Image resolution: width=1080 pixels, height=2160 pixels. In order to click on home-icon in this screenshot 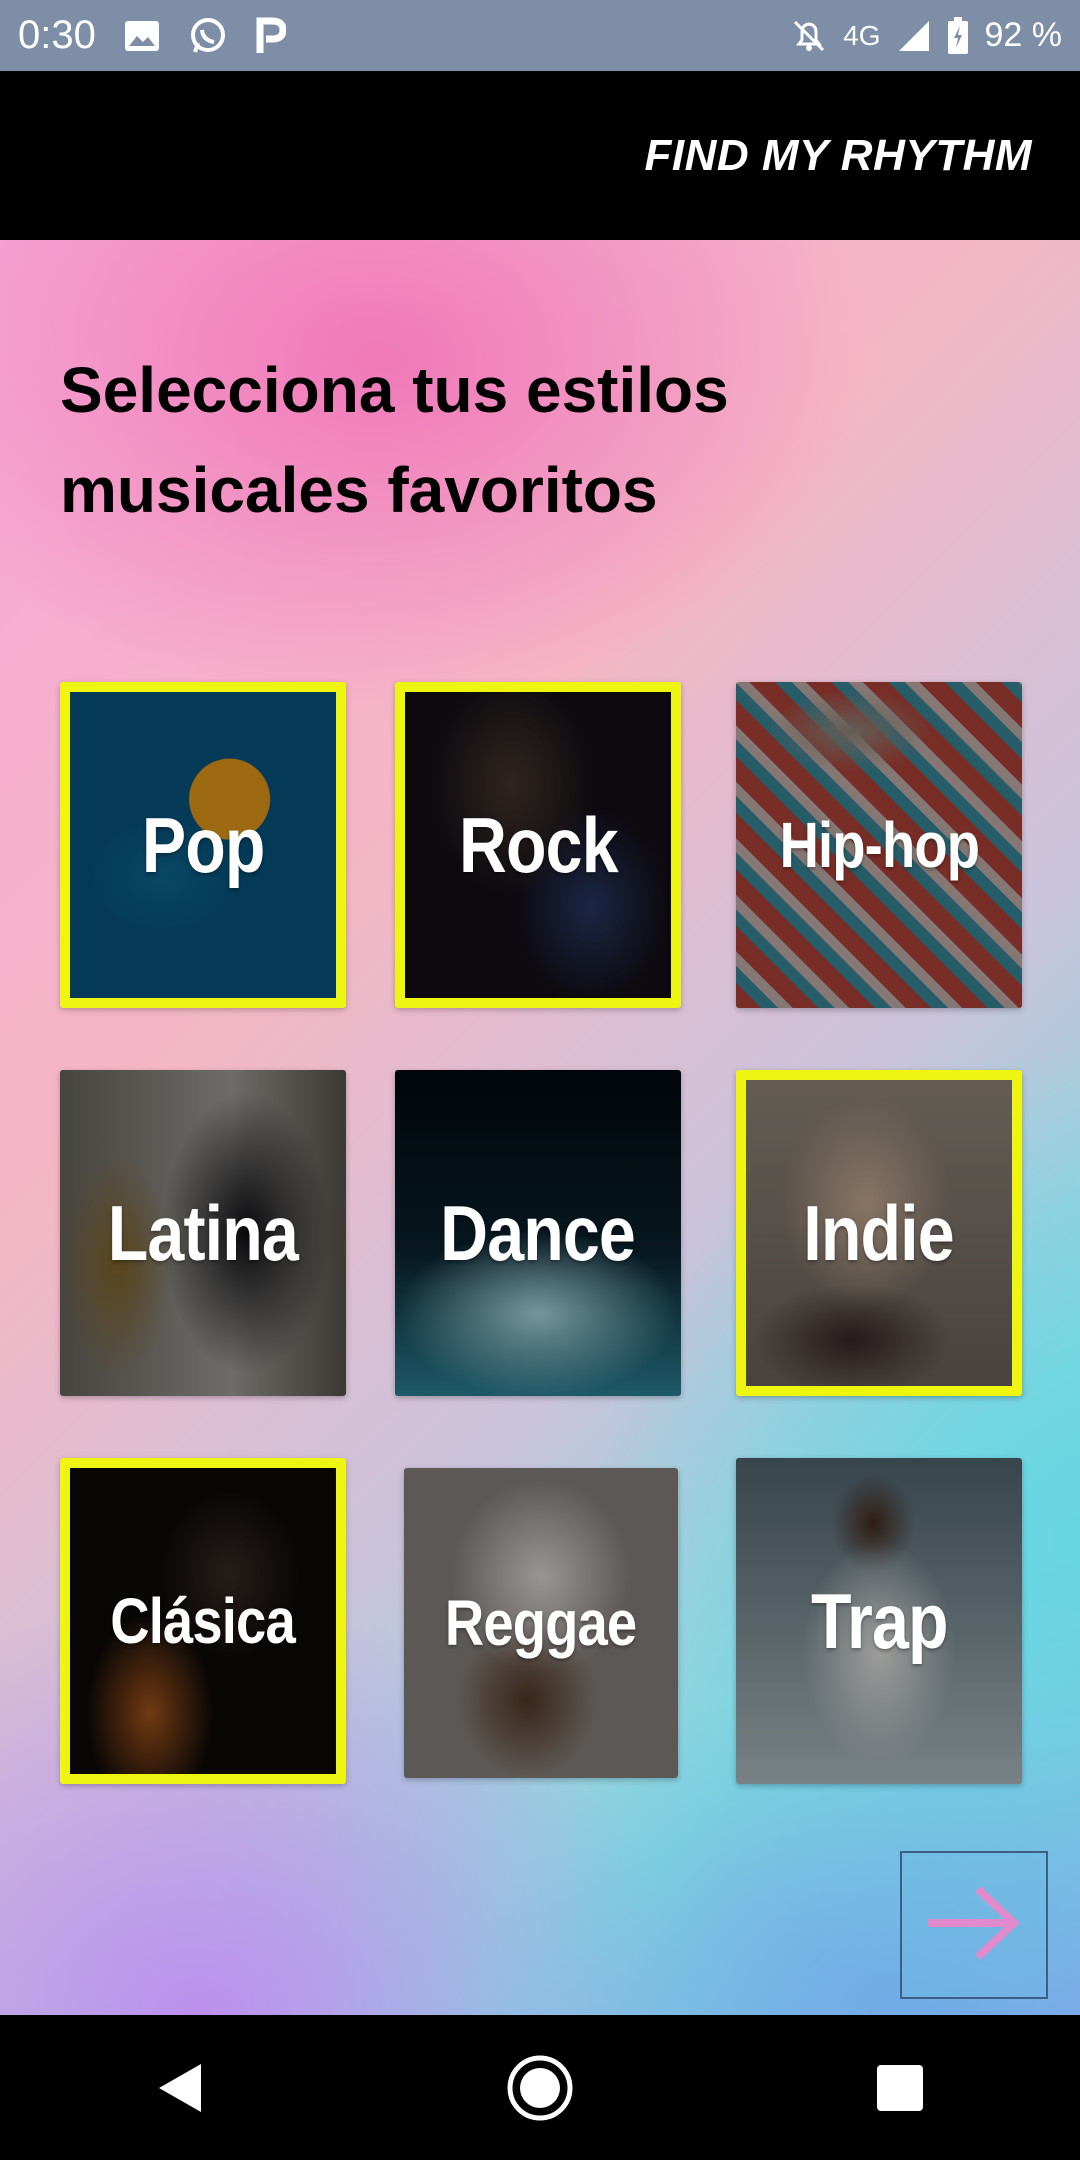, I will do `click(540, 2088)`.